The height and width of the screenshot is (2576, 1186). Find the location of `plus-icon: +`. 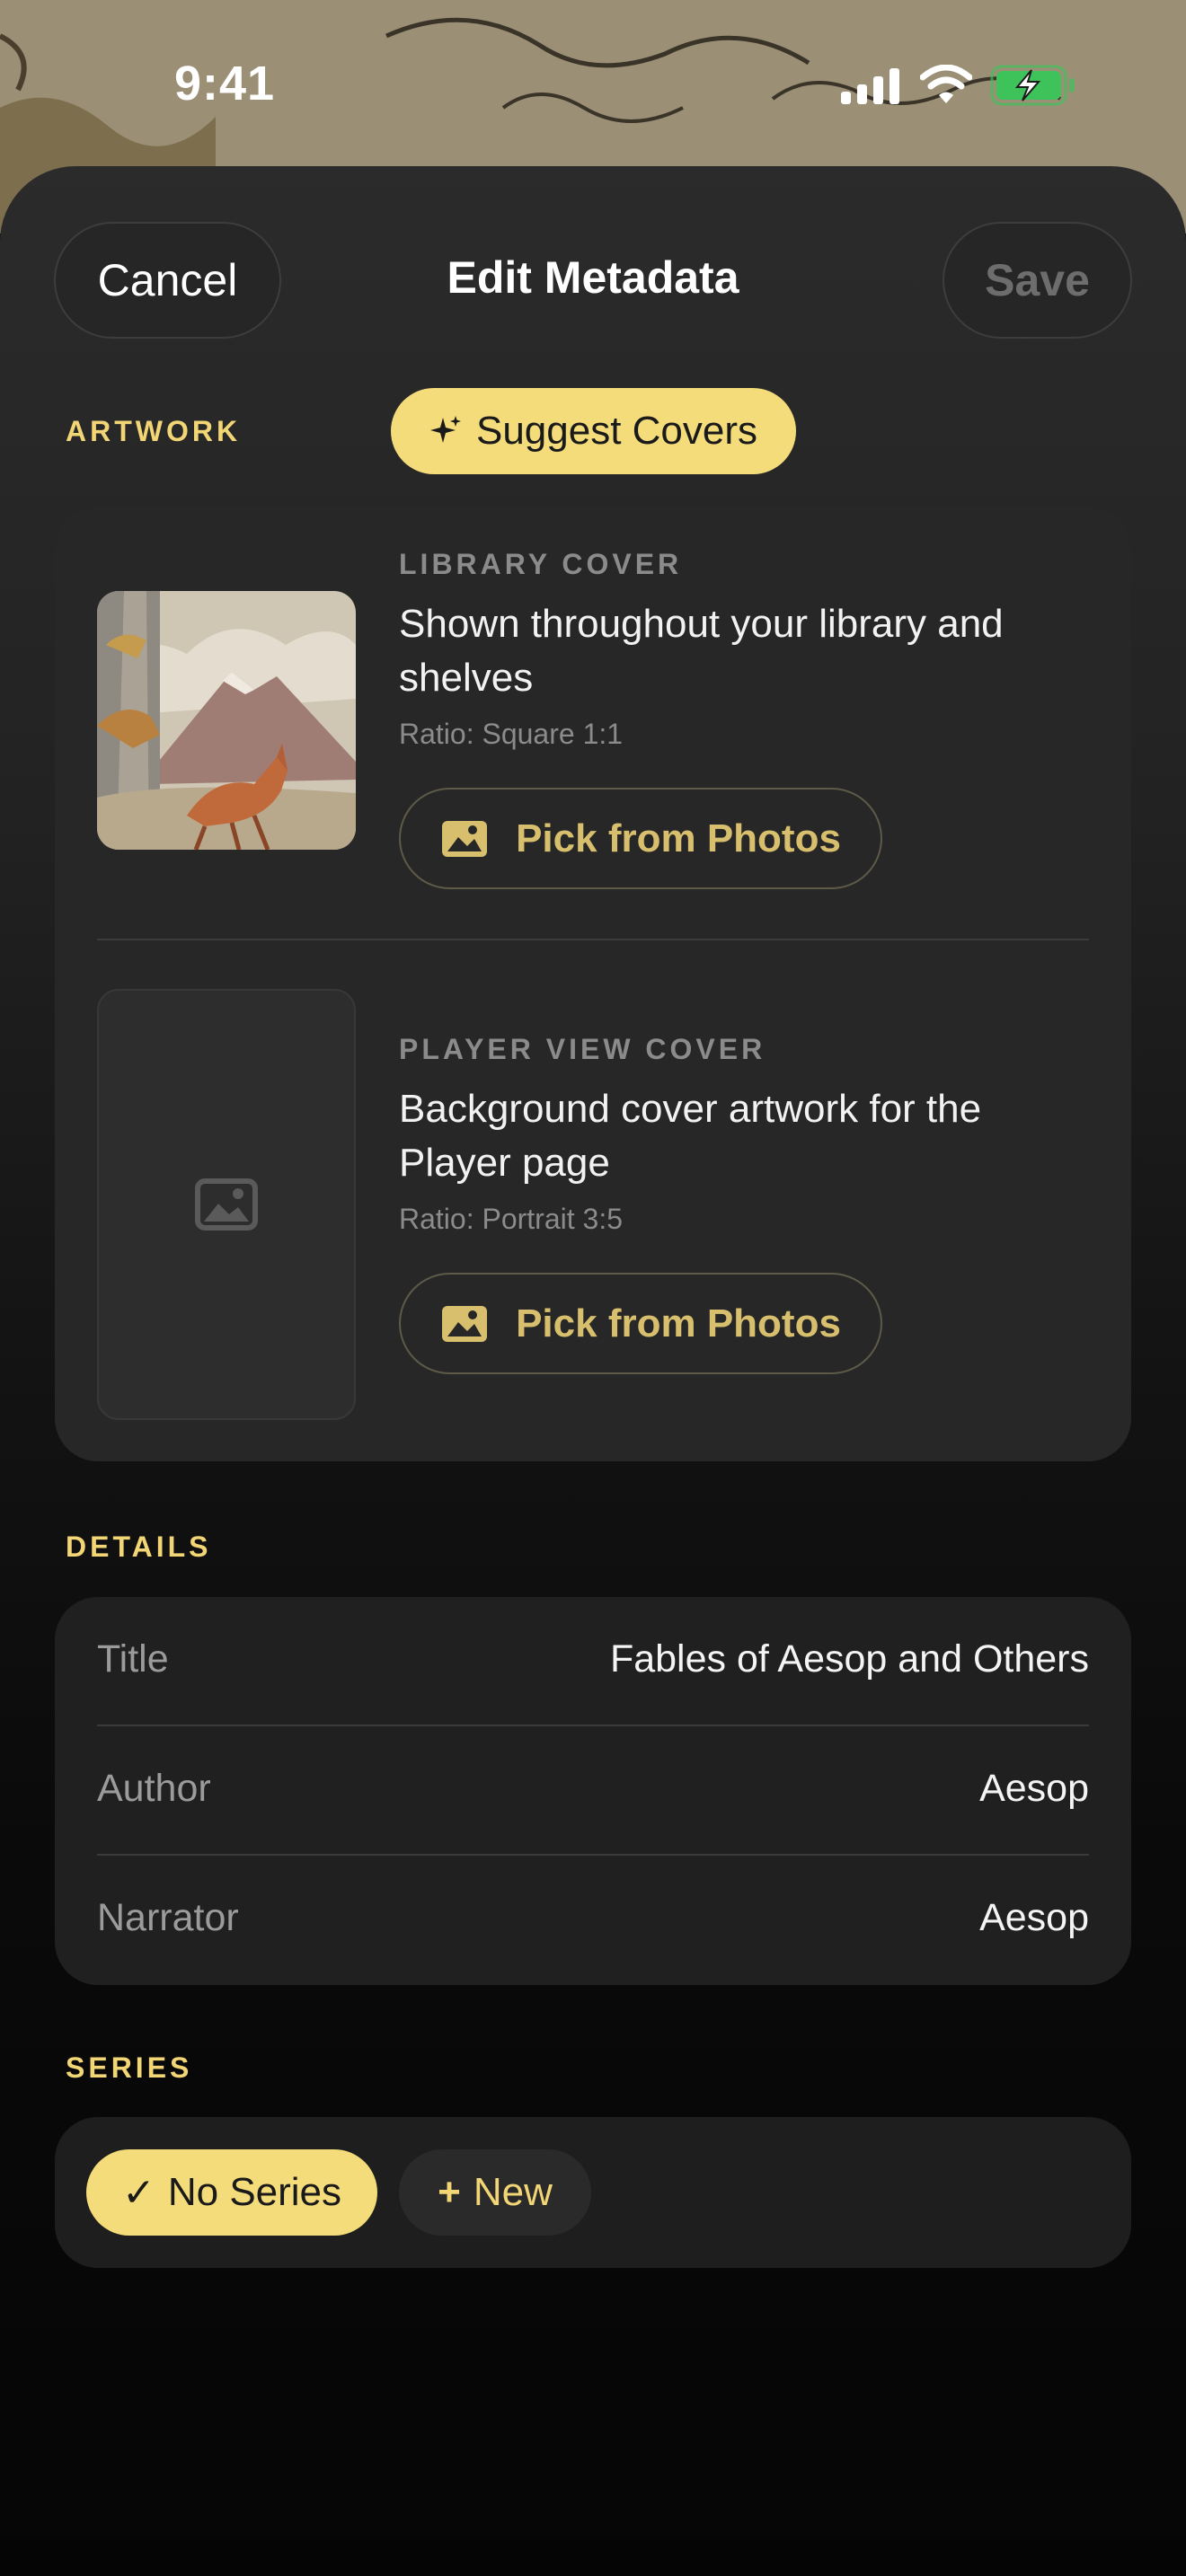

plus-icon: + is located at coordinates (449, 2192).